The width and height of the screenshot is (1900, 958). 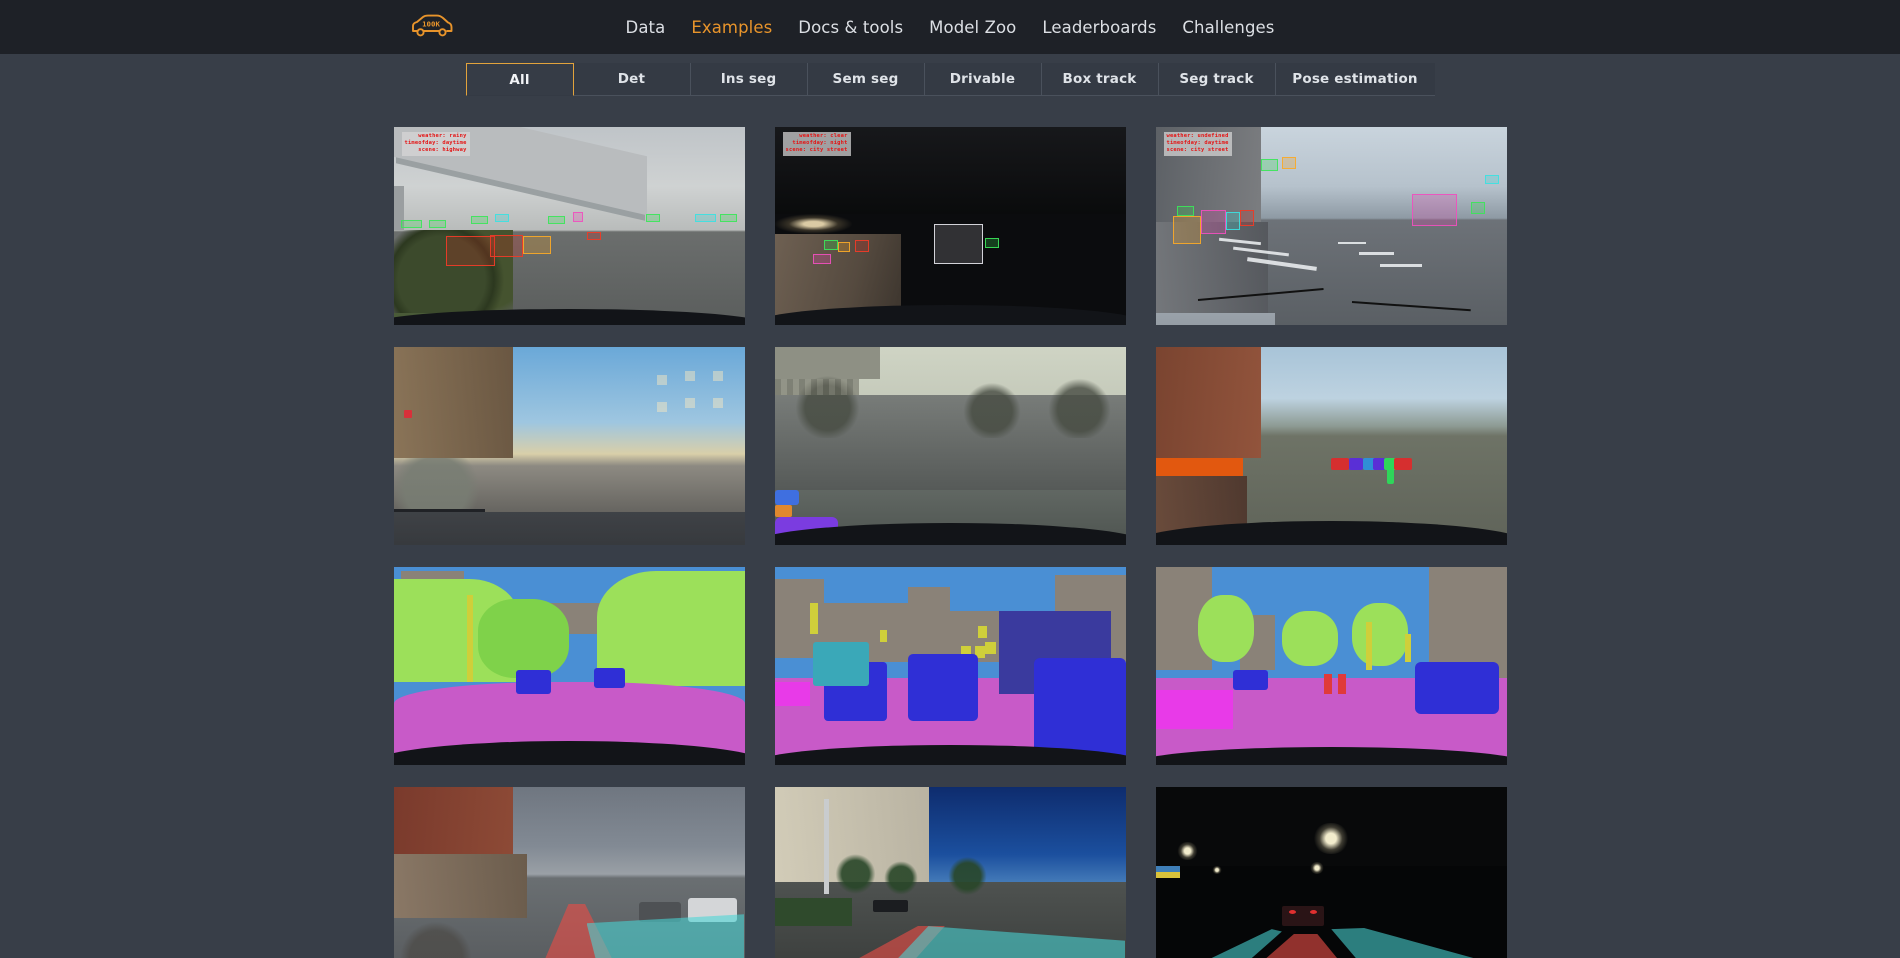 I want to click on example-card-drivable-residential-overcast, so click(x=569, y=872).